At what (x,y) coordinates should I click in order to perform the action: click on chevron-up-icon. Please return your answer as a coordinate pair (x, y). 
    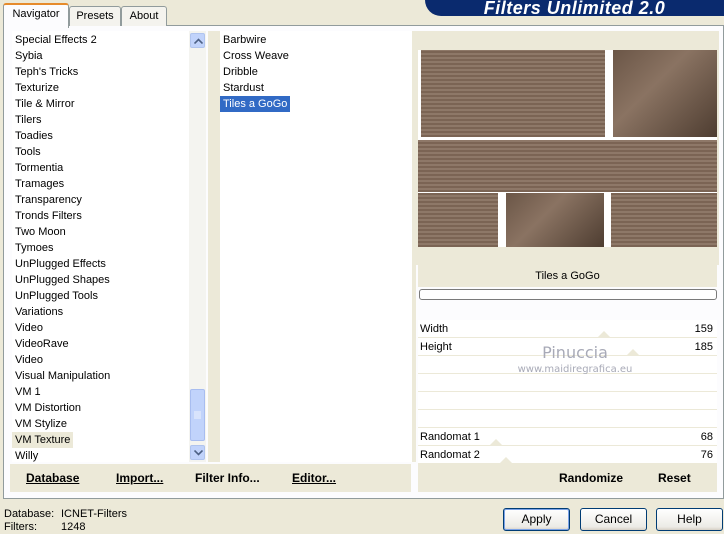
    Looking at the image, I should click on (198, 41).